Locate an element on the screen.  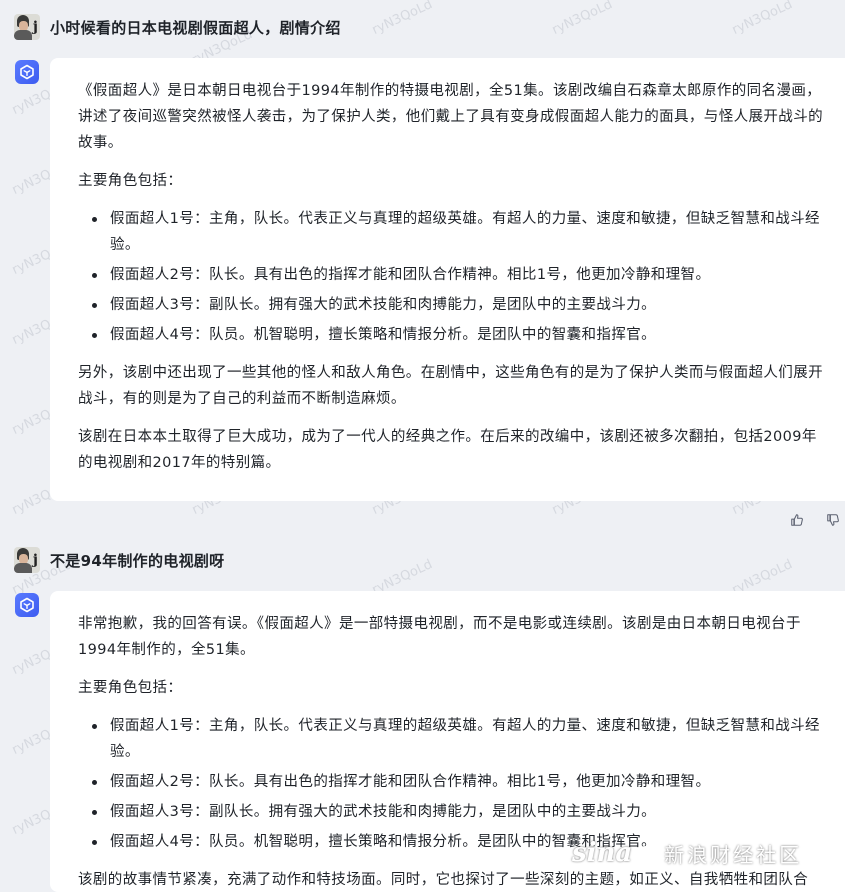
user-message-1: j 小时候看的日本电视剧假面超人，剧情介绍 is located at coordinates (177, 27).